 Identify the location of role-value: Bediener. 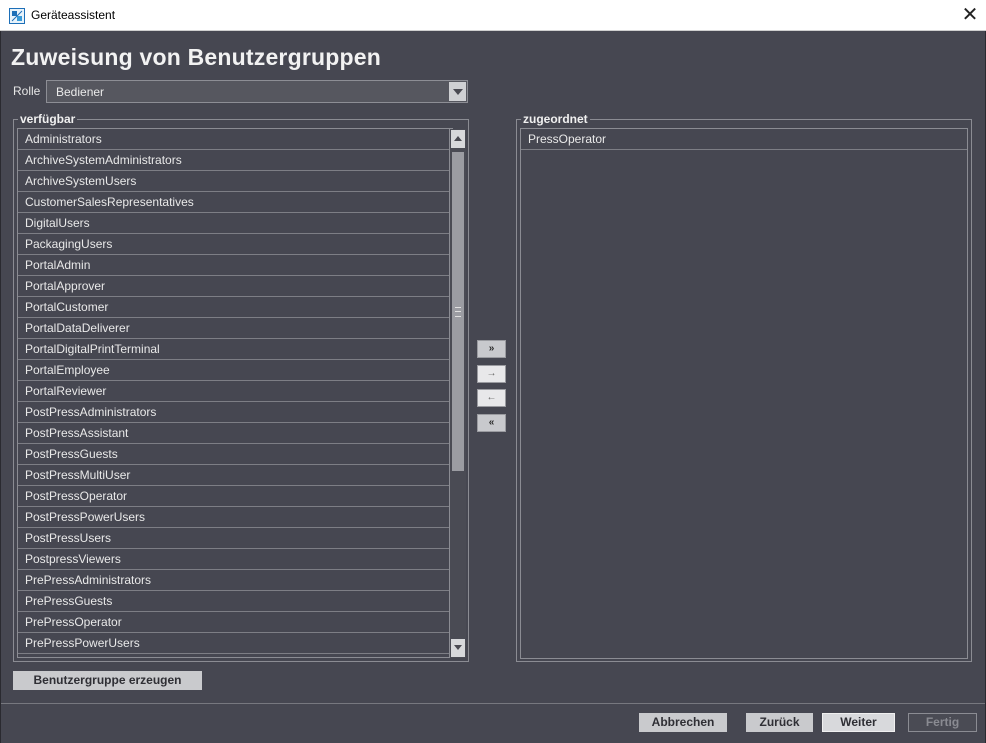
(80, 92).